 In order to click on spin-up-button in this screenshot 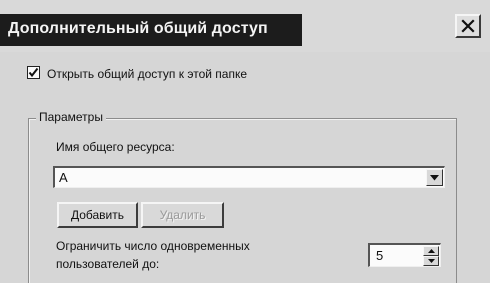, I will do `click(431, 251)`.